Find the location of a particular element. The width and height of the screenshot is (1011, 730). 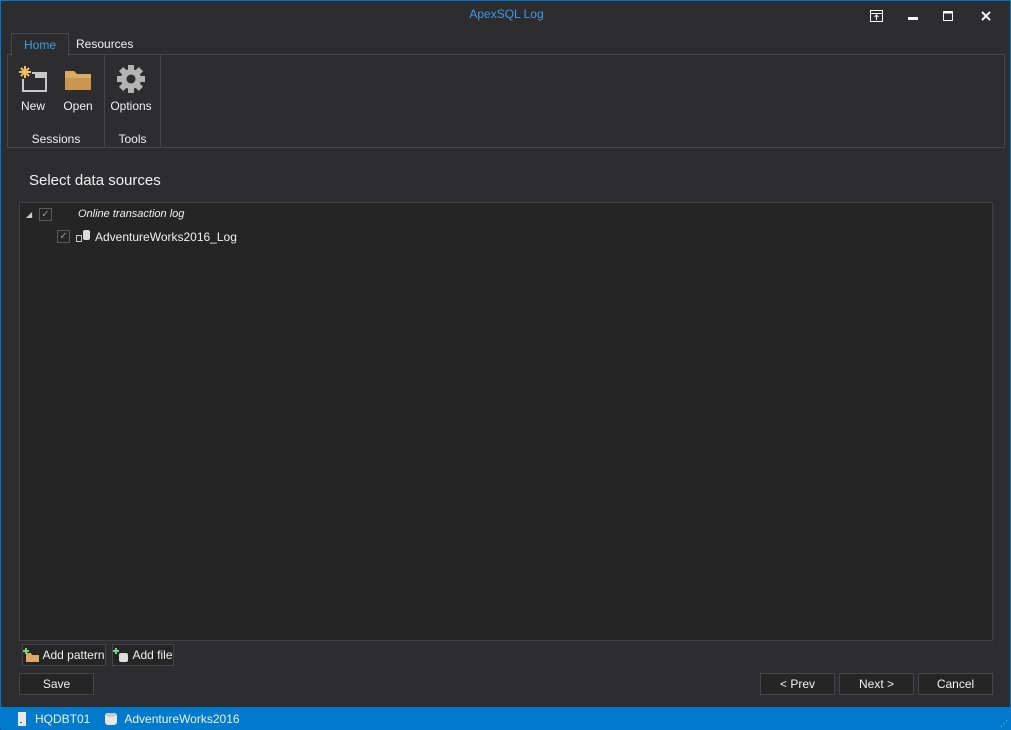

maximize-button is located at coordinates (948, 16).